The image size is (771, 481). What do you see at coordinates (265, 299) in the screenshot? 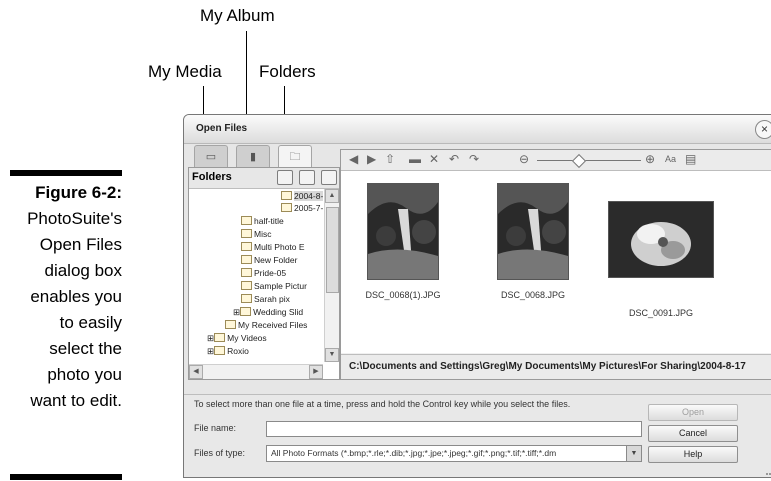
I see `tree-item: Sarah pix` at bounding box center [265, 299].